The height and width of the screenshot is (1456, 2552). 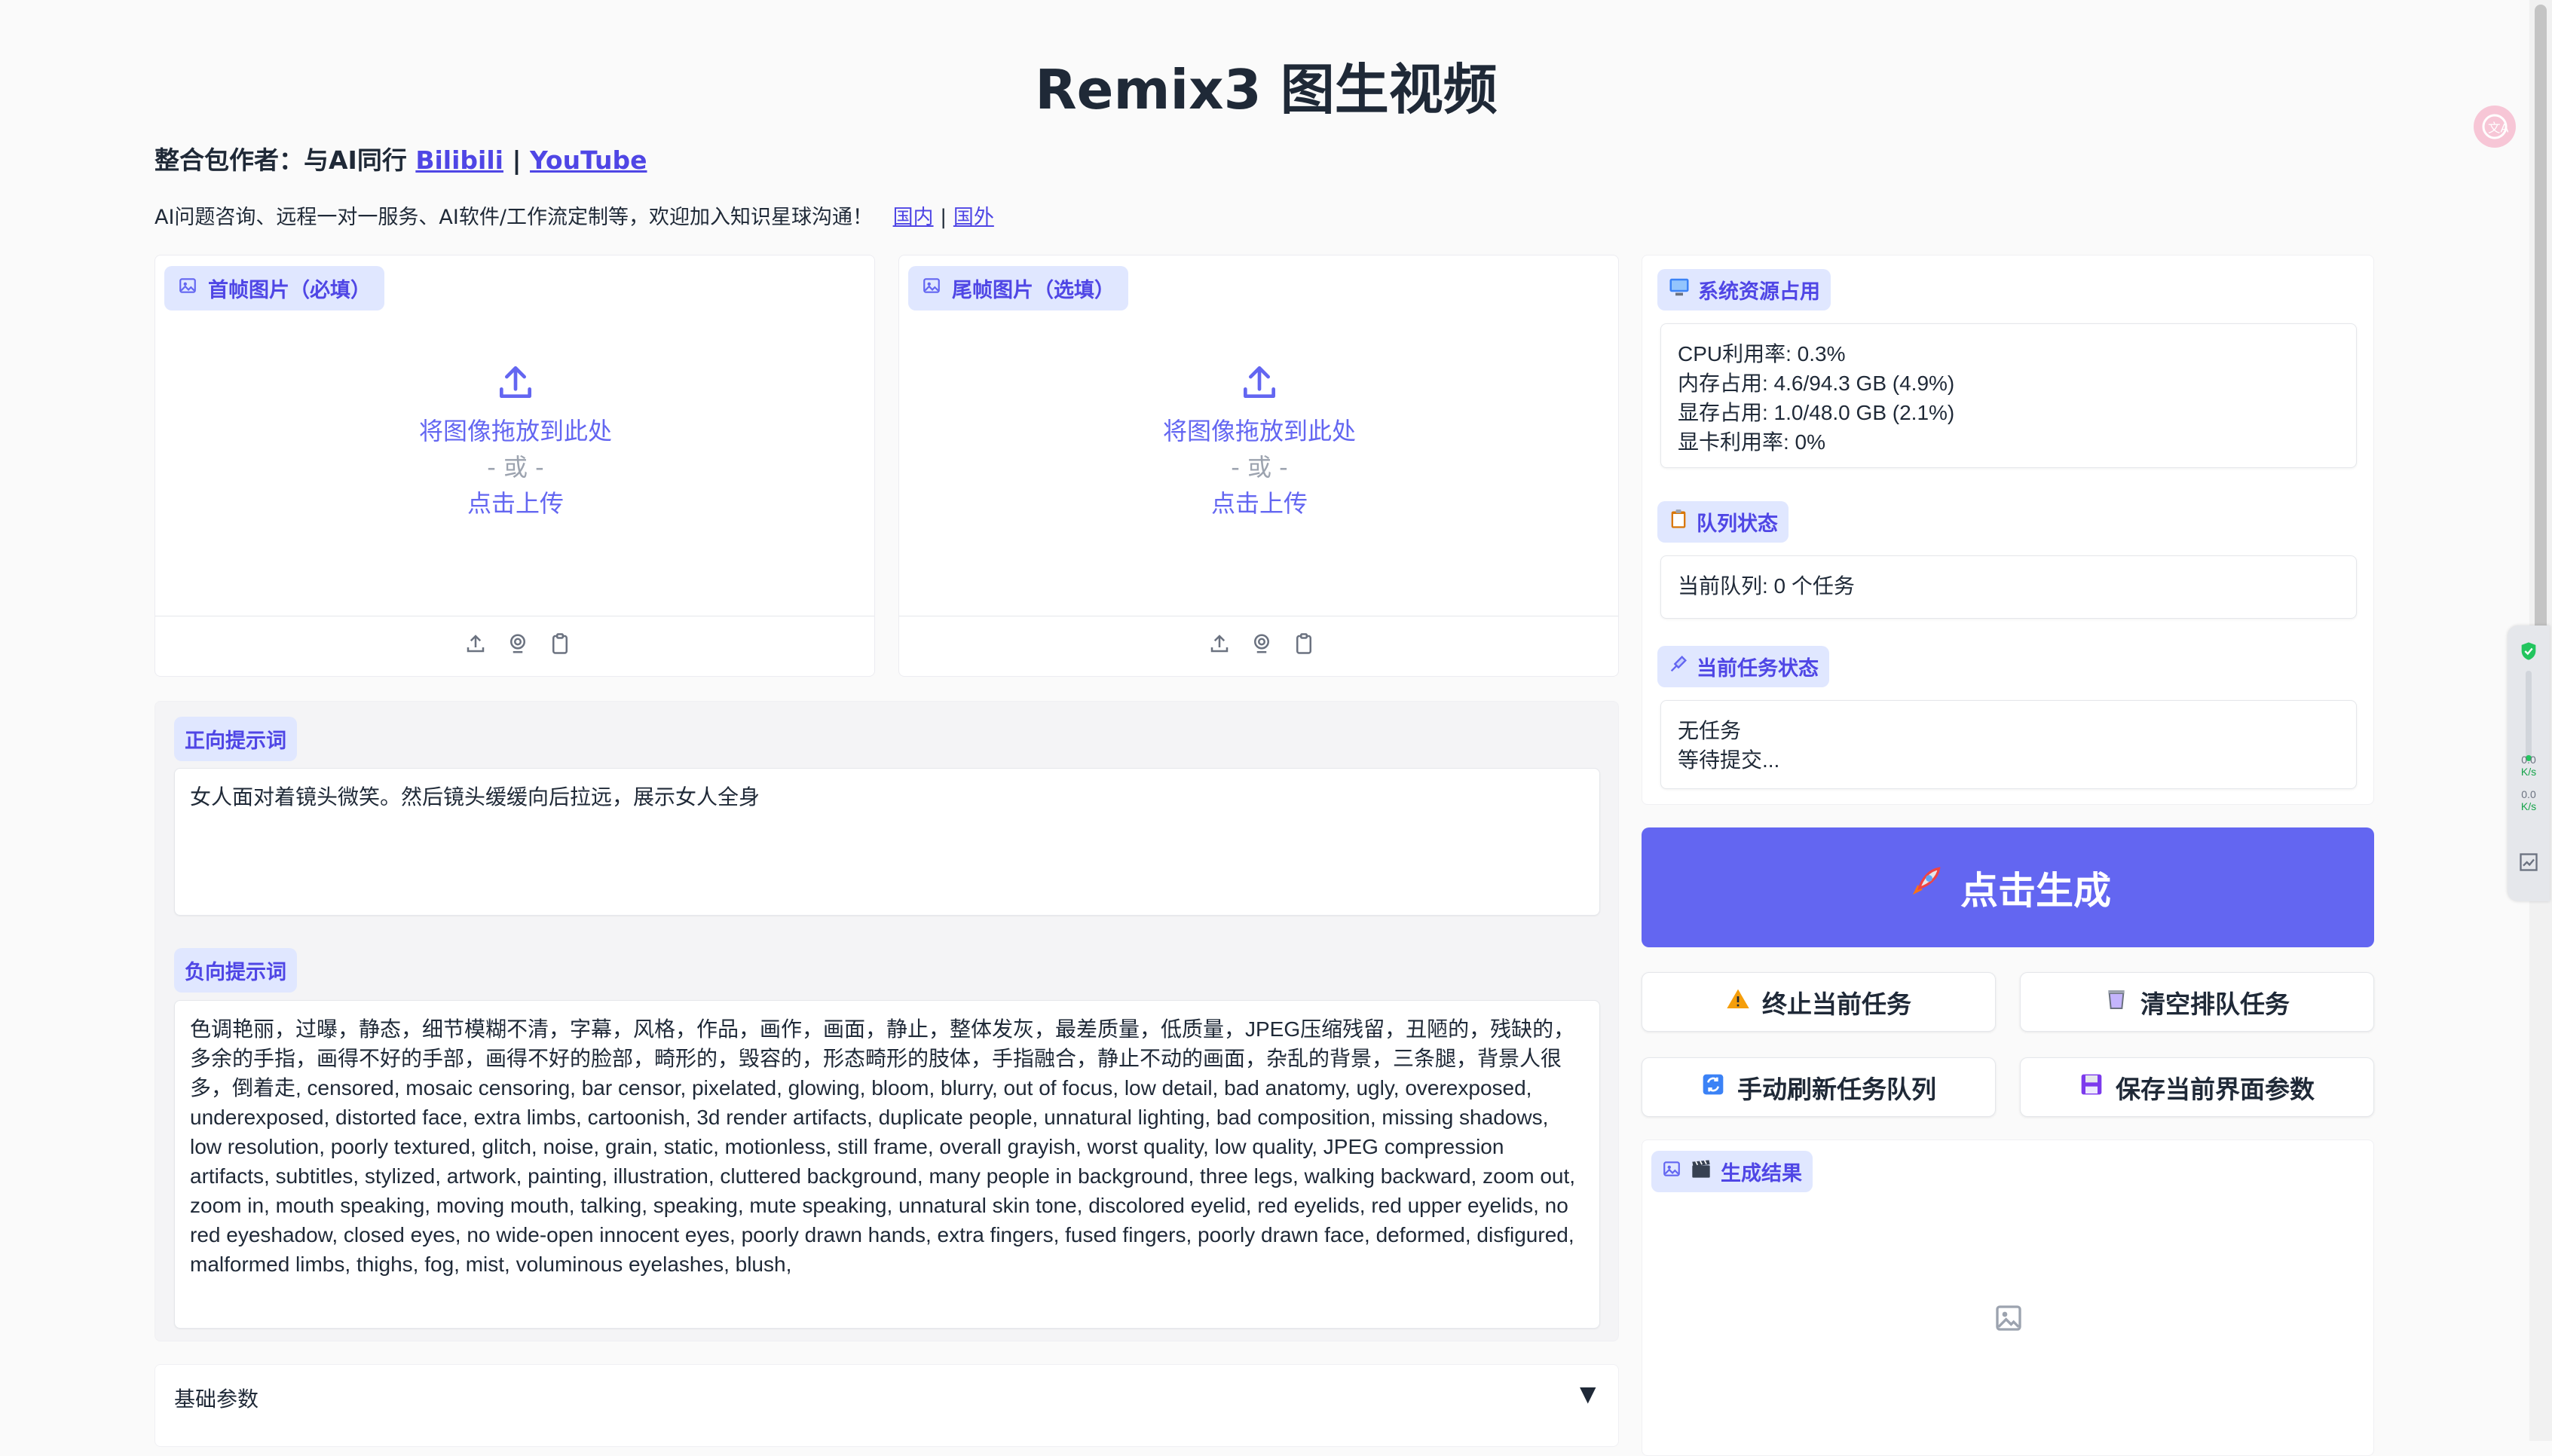 I want to click on generate-button: 点击生成, so click(x=2008, y=887).